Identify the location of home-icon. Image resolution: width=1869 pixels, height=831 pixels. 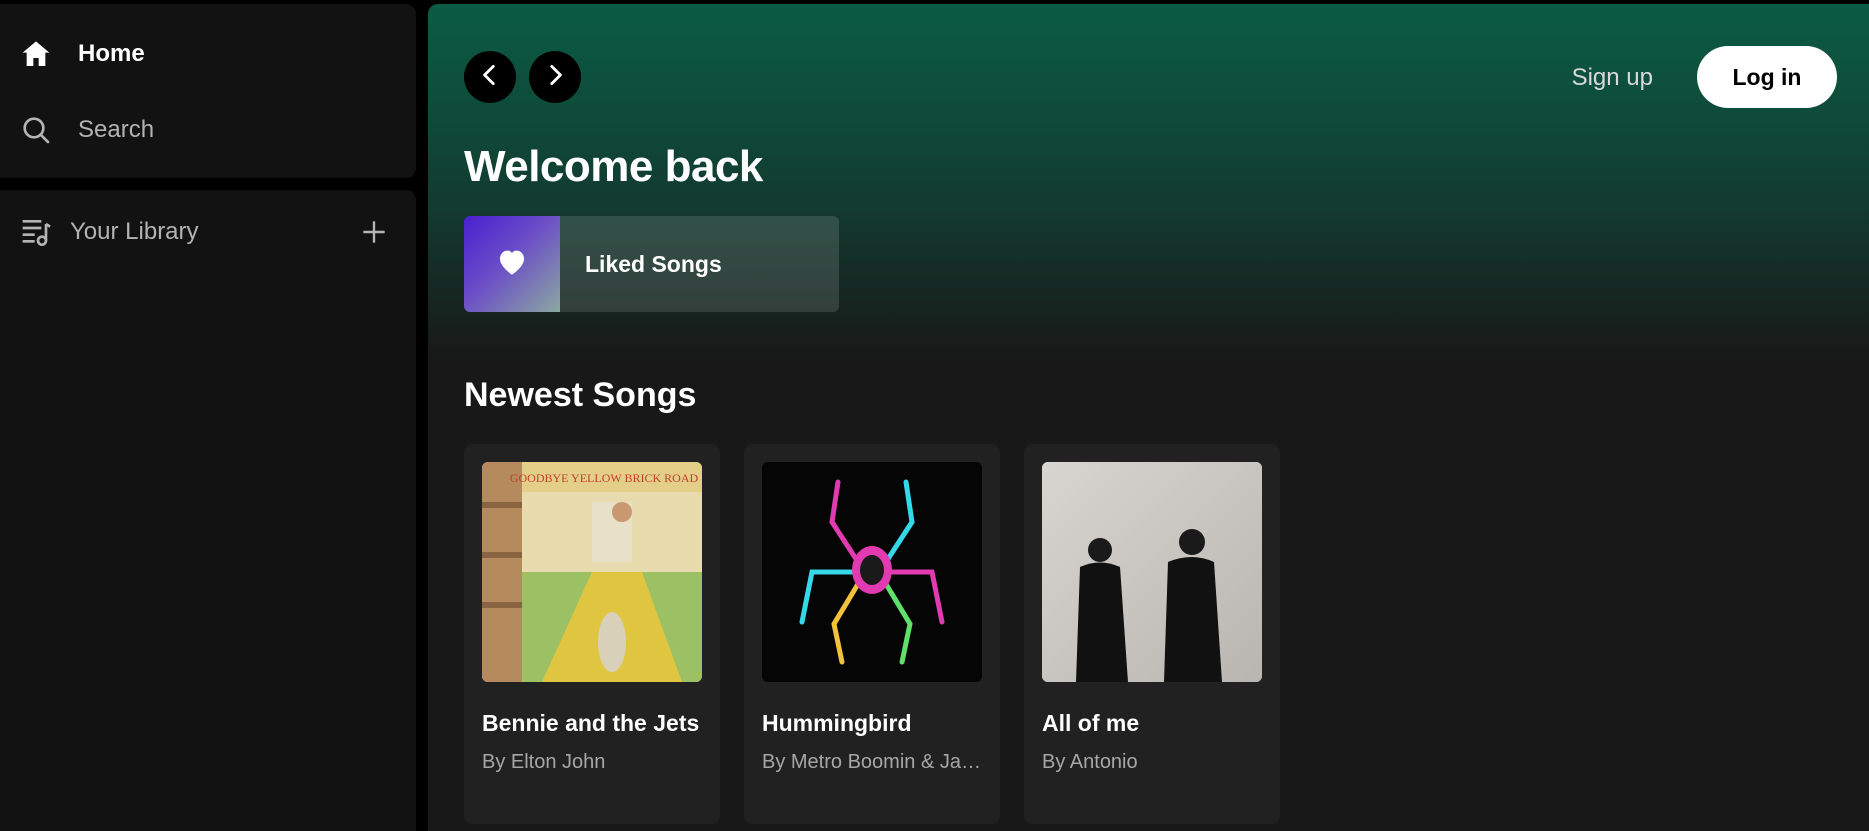
(36, 54).